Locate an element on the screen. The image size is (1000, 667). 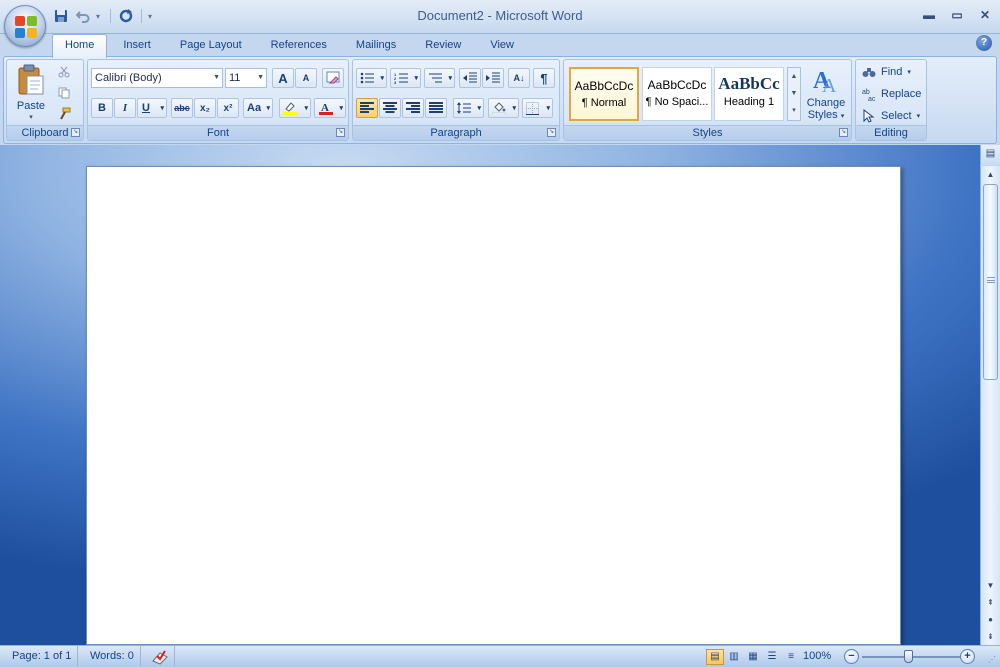
select-button: Select ▾ is located at coordinates (891, 116).